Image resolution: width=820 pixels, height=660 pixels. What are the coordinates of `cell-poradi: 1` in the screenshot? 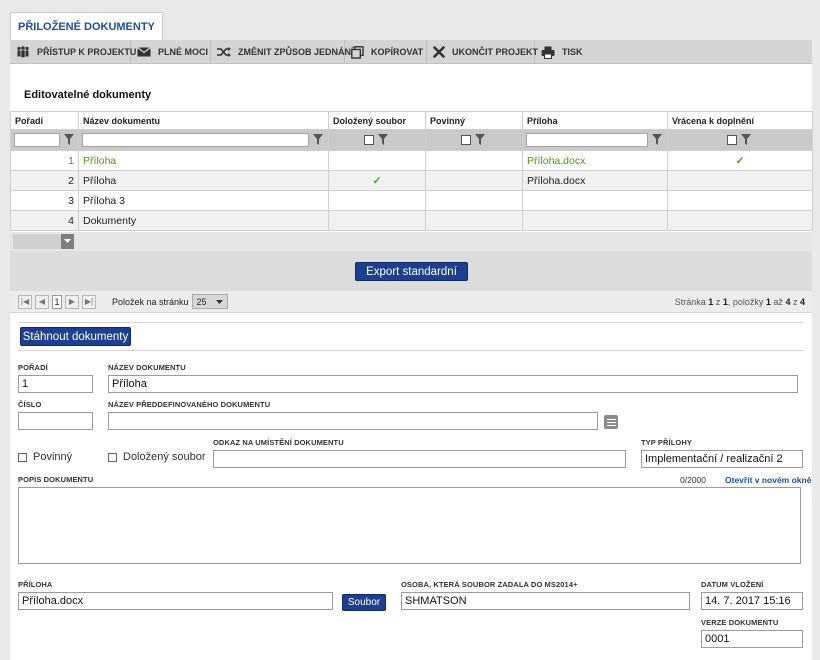 It's located at (44, 160).